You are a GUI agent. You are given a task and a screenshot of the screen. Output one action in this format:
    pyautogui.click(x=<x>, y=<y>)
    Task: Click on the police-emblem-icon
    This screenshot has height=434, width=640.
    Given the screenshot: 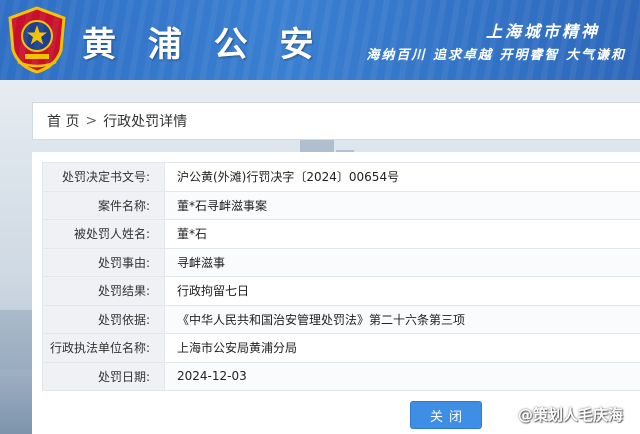 What is the action you would take?
    pyautogui.click(x=37, y=40)
    